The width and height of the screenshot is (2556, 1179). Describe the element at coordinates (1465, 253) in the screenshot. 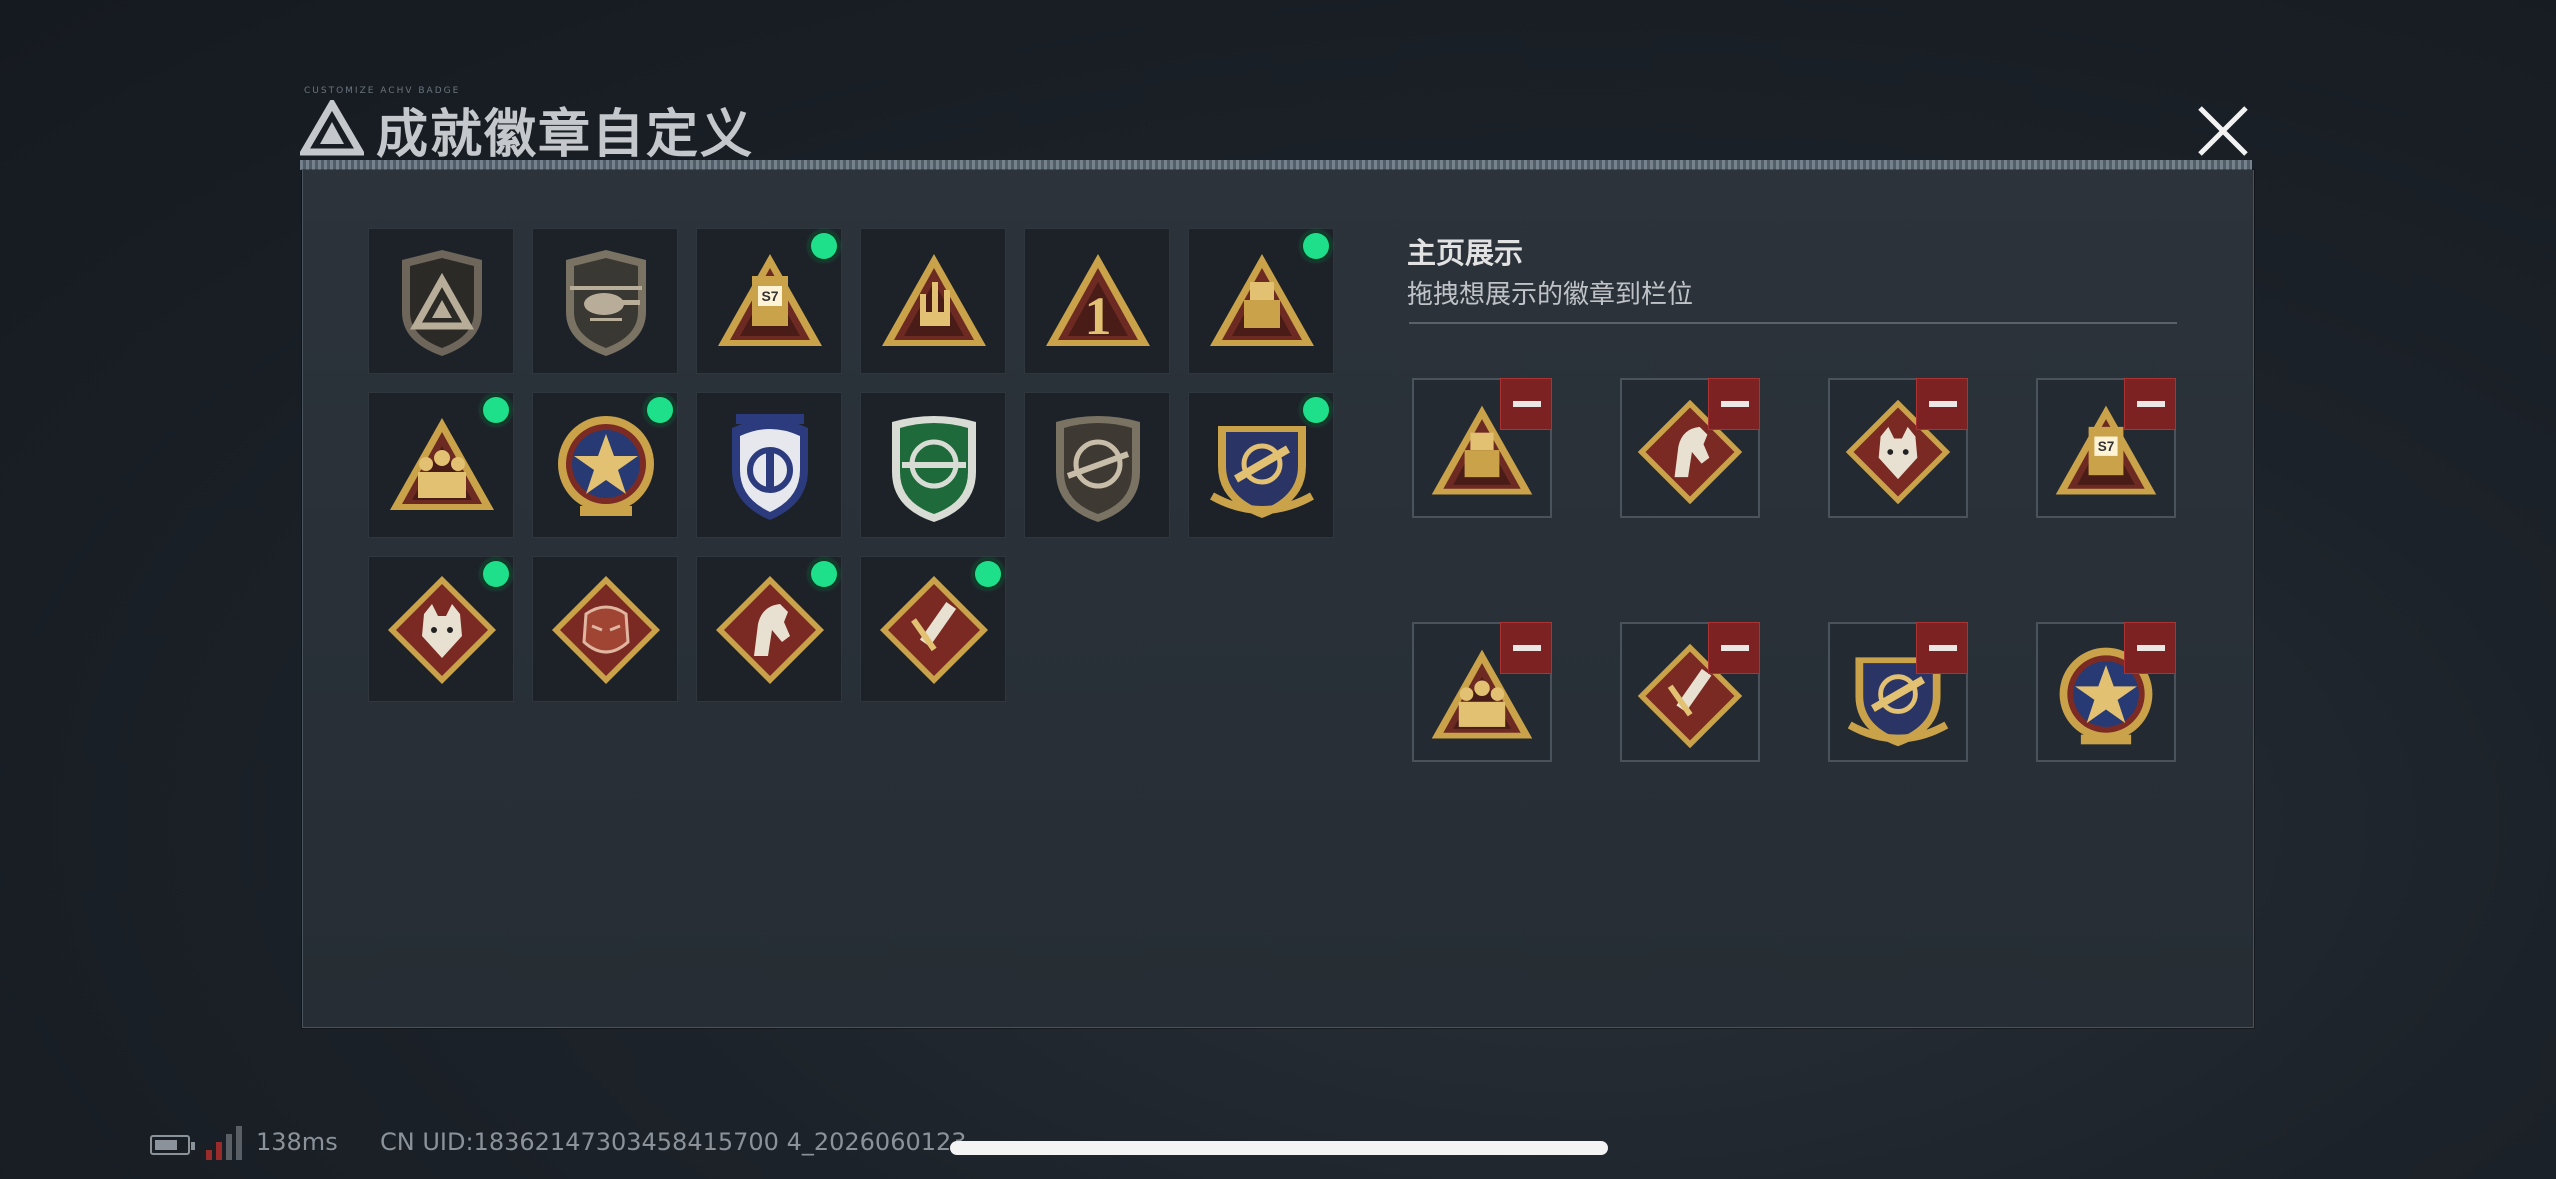

I see `display-section-title: 主页展示` at that location.